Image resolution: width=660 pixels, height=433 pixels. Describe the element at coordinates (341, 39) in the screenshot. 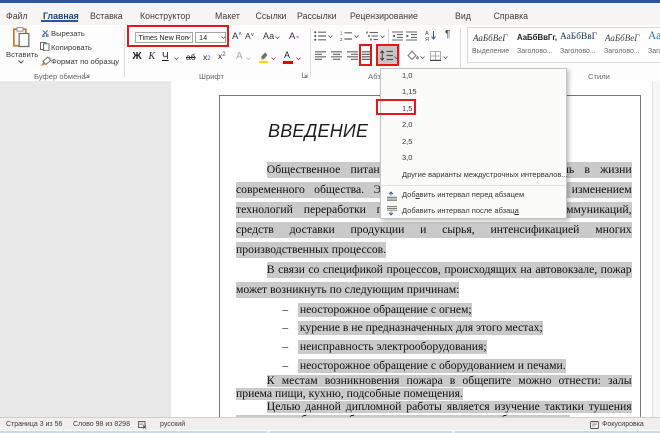

I see `svg-text: 2` at that location.